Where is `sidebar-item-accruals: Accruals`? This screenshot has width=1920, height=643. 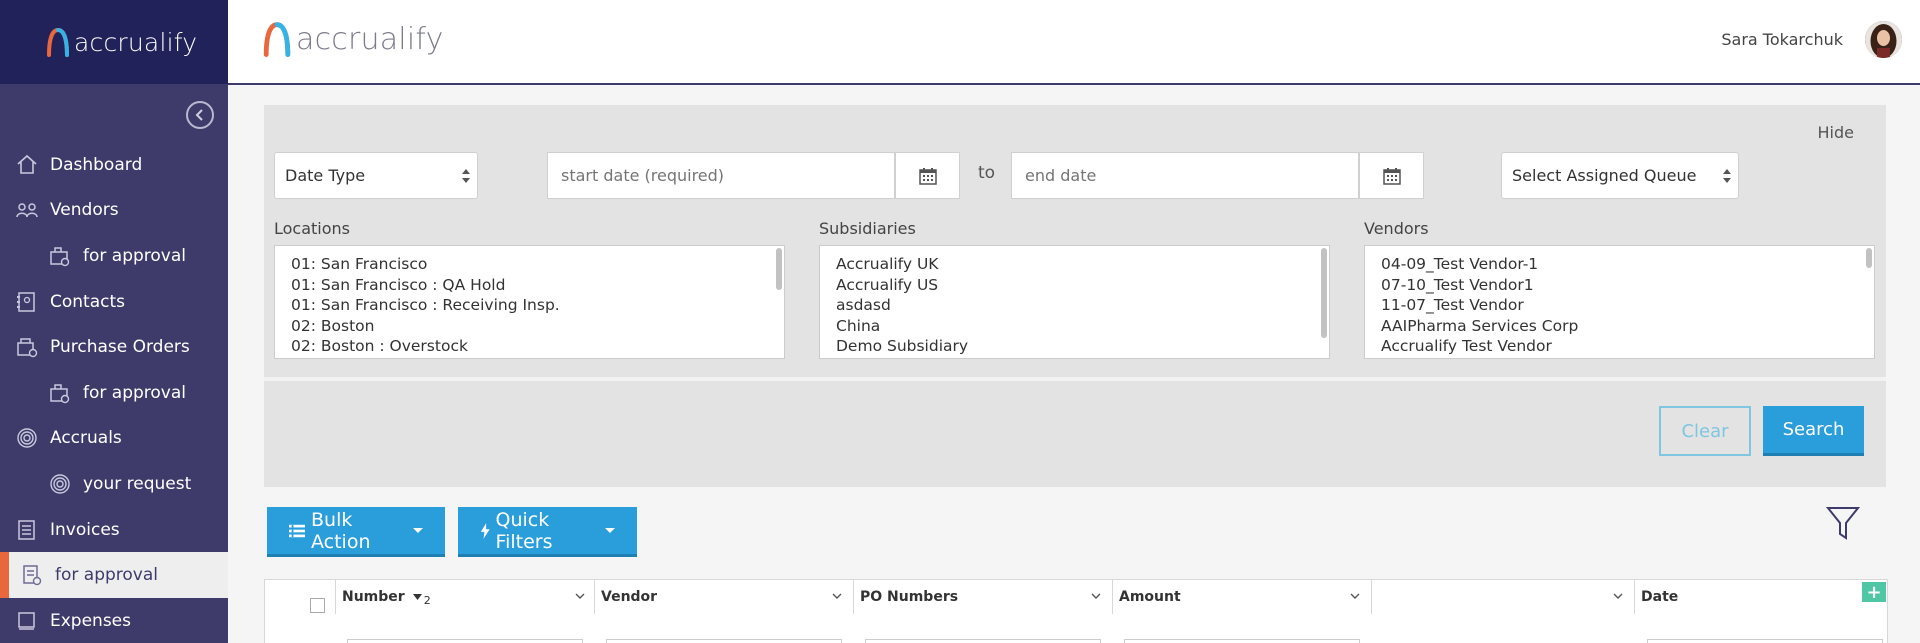
sidebar-item-accruals: Accruals is located at coordinates (114, 439).